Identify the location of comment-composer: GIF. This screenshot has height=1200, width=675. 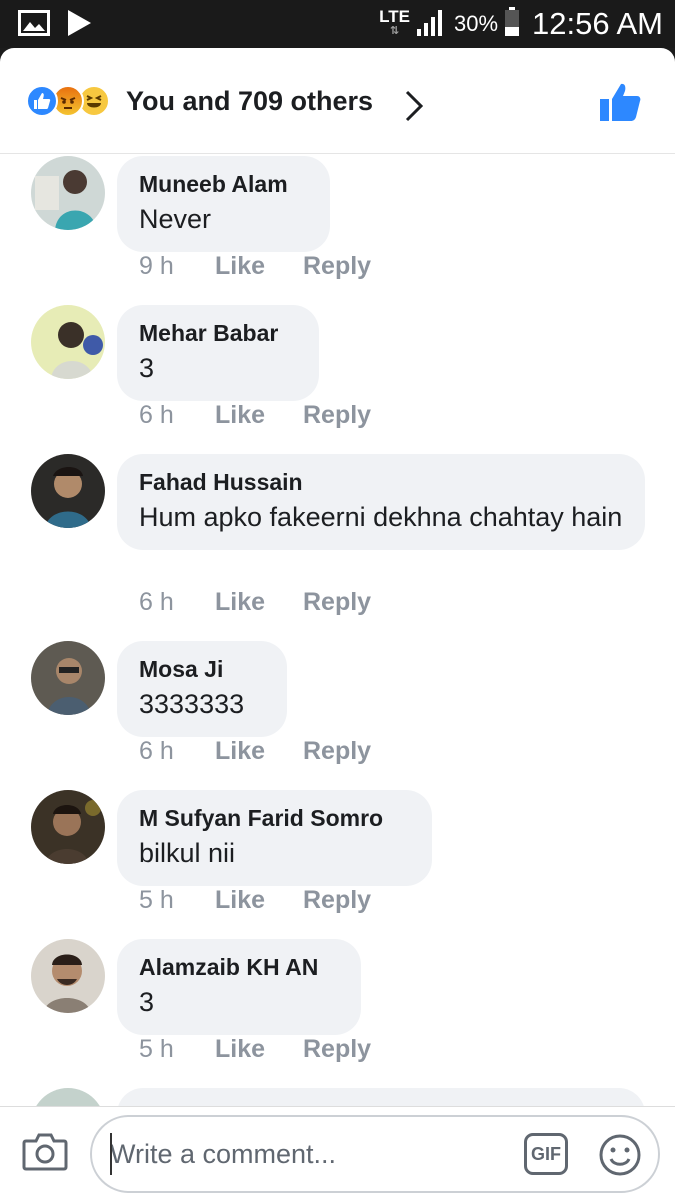
(337, 1153).